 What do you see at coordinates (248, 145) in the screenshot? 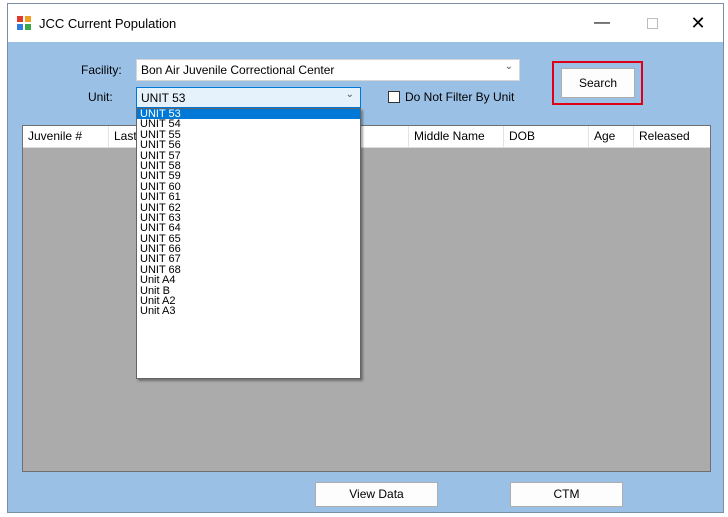
I see `unit-option: UNIT 56` at bounding box center [248, 145].